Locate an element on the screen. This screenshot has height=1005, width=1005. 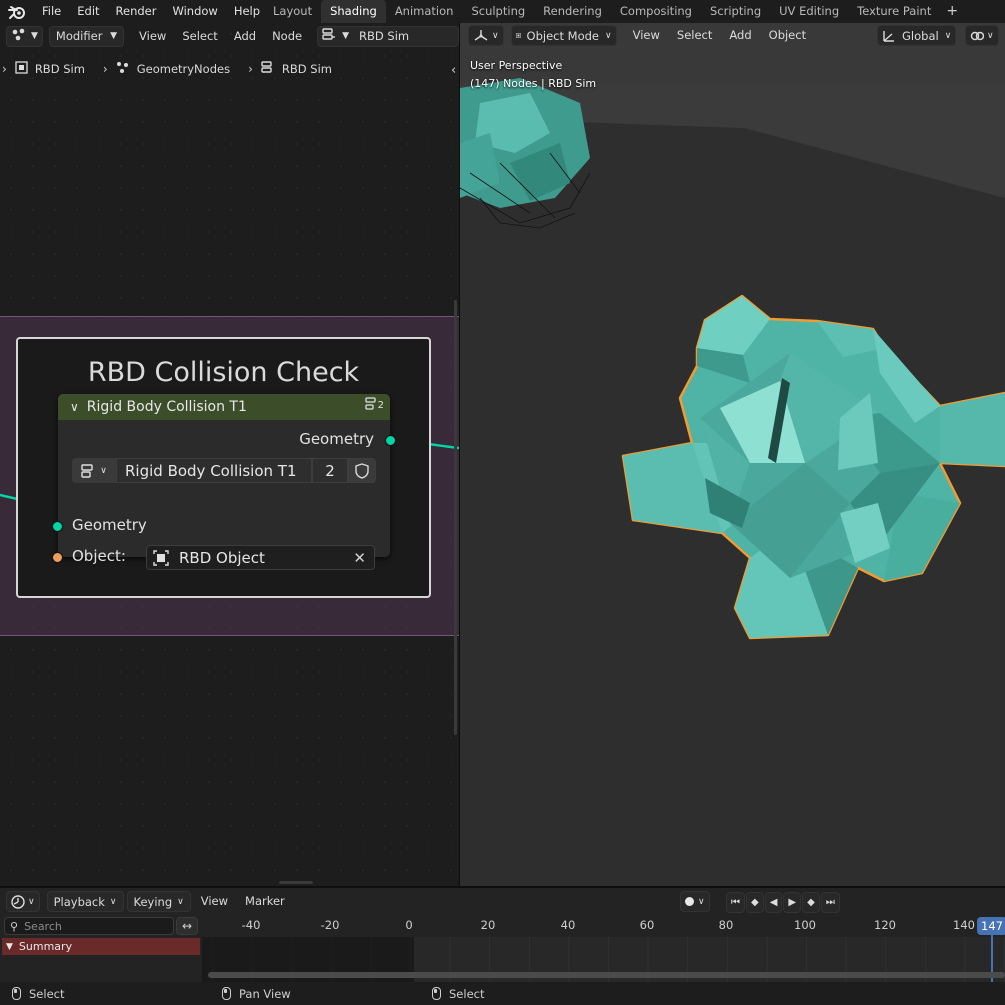
tl-menu-view: View is located at coordinates (214, 901).